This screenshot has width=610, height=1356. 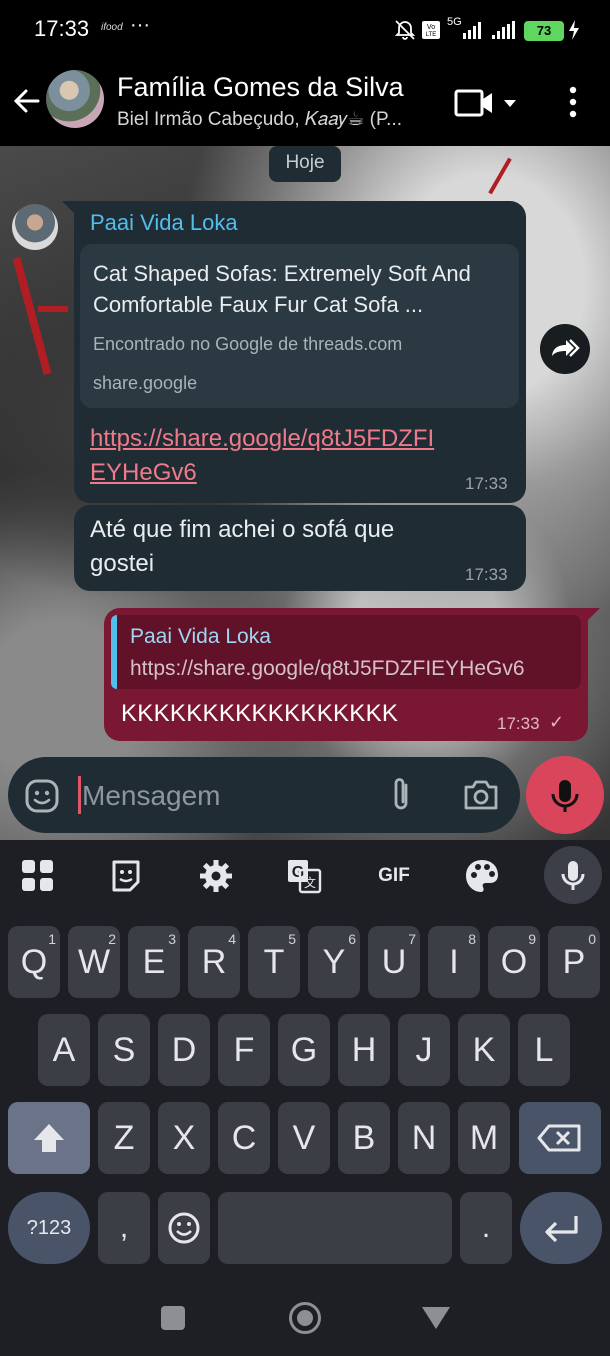 What do you see at coordinates (436, 1318) in the screenshot?
I see `back-nav-icon` at bounding box center [436, 1318].